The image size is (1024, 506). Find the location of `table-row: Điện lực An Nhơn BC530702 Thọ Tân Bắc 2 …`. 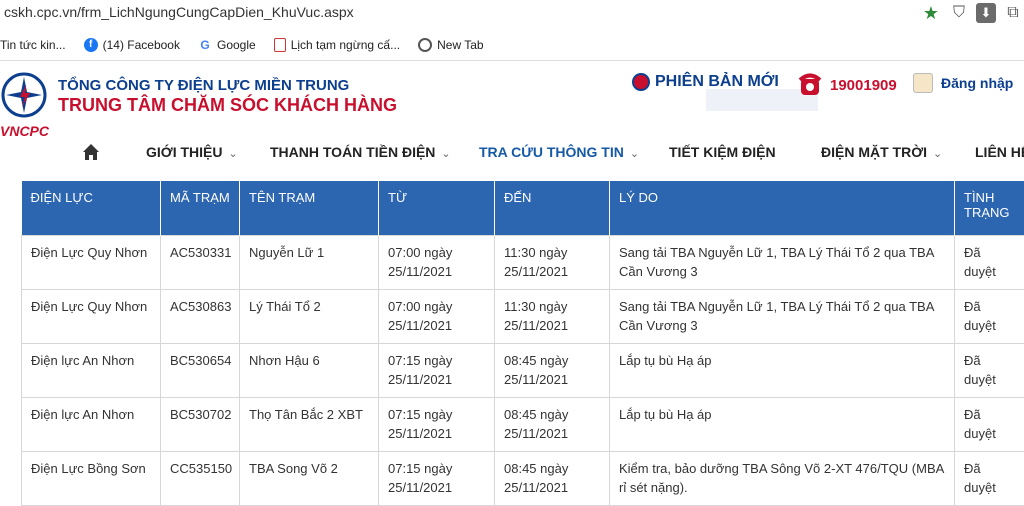

table-row: Điện lực An Nhơn BC530702 Thọ Tân Bắc 2 … is located at coordinates (523, 425).